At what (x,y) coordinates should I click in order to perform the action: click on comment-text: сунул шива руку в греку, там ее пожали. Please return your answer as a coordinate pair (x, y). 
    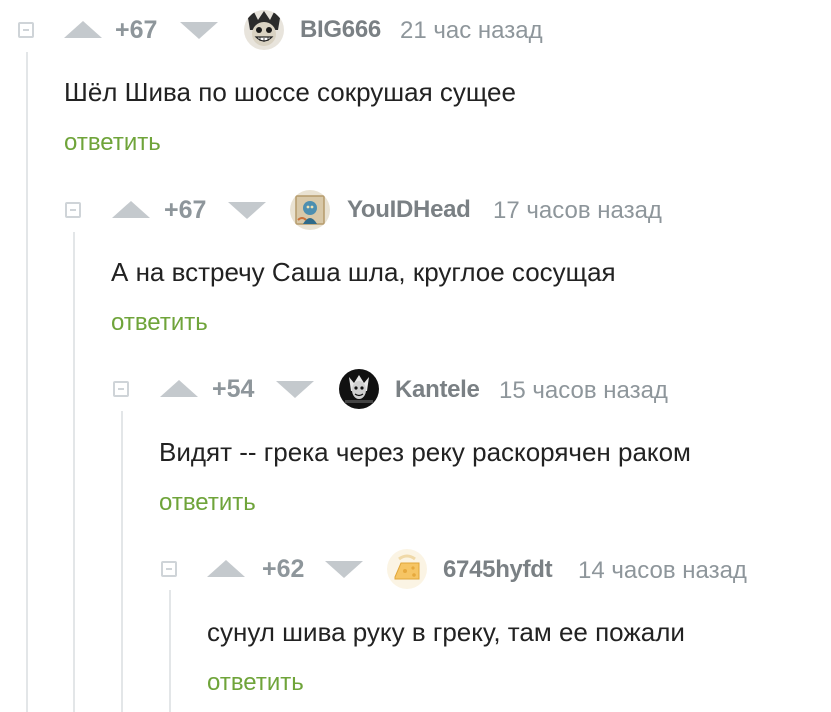
    Looking at the image, I should click on (446, 632).